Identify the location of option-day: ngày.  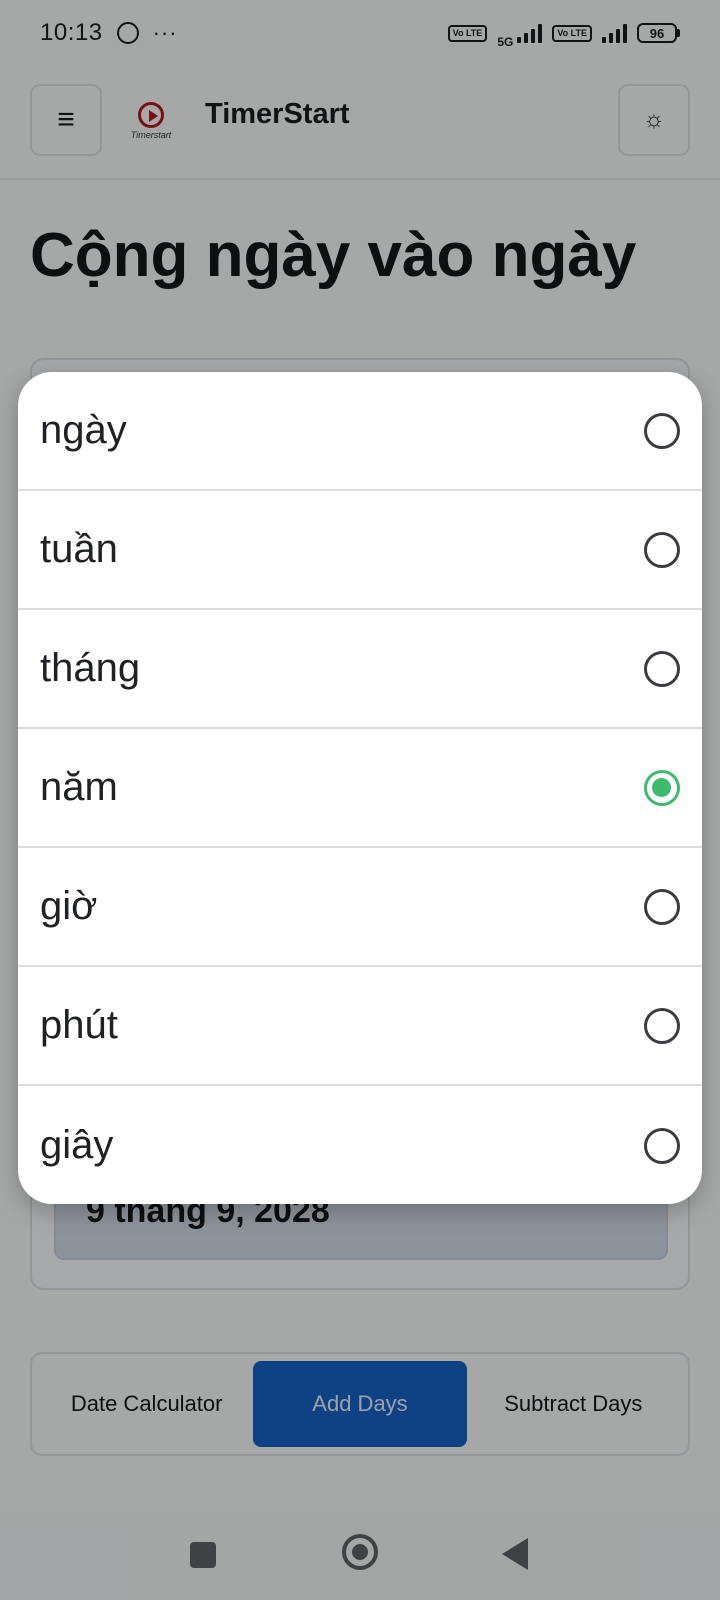
(360, 431).